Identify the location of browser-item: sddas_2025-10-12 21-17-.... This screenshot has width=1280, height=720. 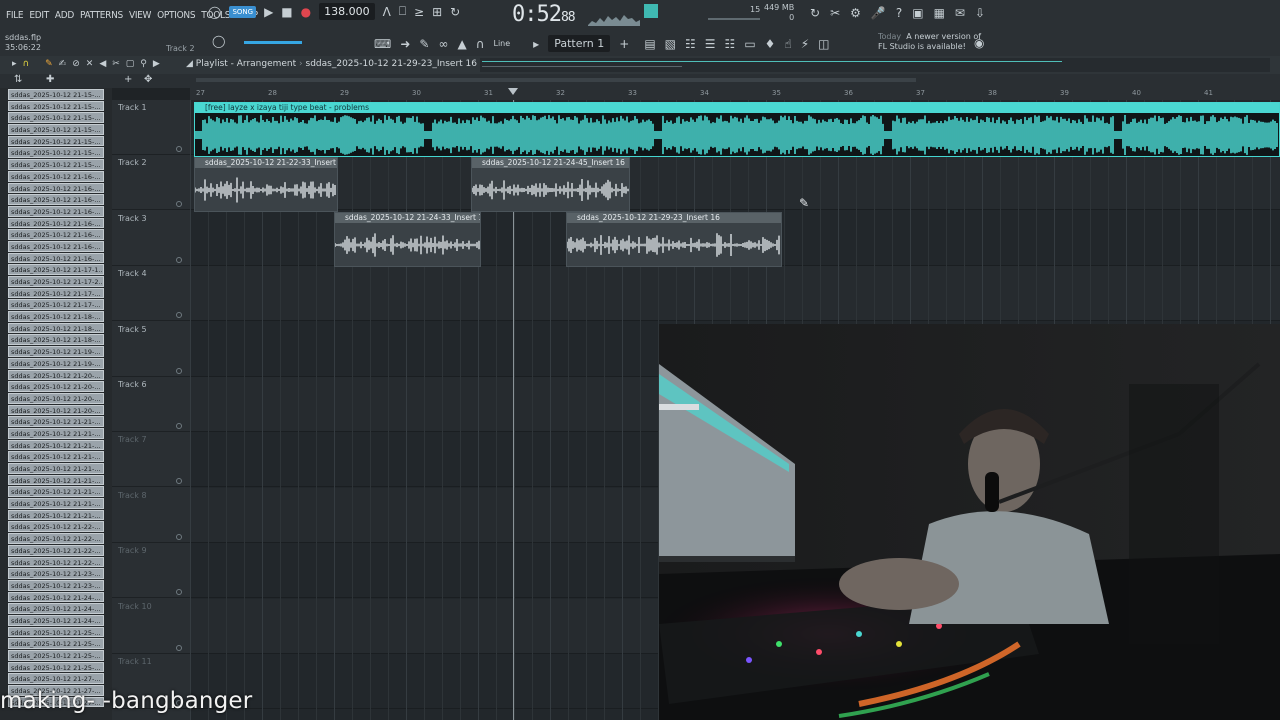
(56, 305).